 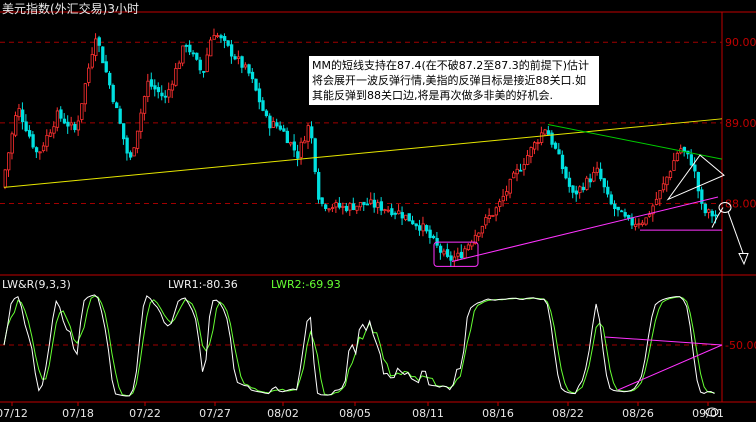 I want to click on wedge-lower-line, so click(x=585, y=229).